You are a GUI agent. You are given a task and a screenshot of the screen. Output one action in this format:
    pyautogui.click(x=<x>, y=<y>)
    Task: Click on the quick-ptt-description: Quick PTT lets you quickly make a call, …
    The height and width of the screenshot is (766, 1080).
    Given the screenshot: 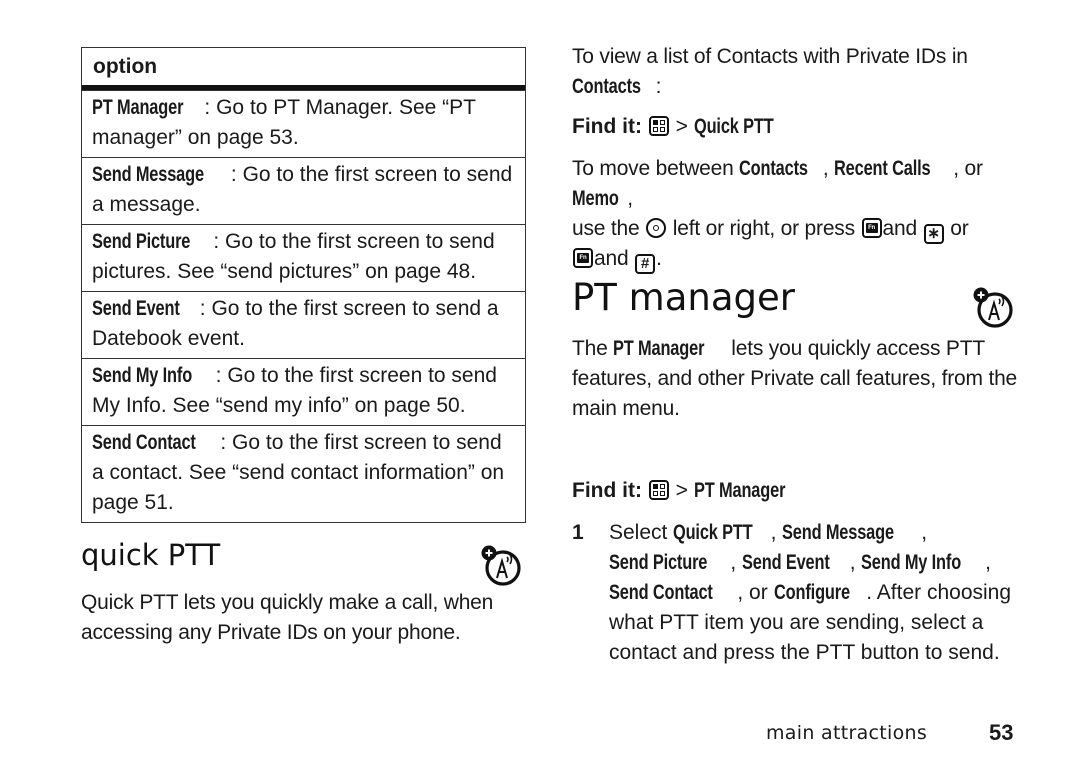 What is the action you would take?
    pyautogui.click(x=287, y=617)
    